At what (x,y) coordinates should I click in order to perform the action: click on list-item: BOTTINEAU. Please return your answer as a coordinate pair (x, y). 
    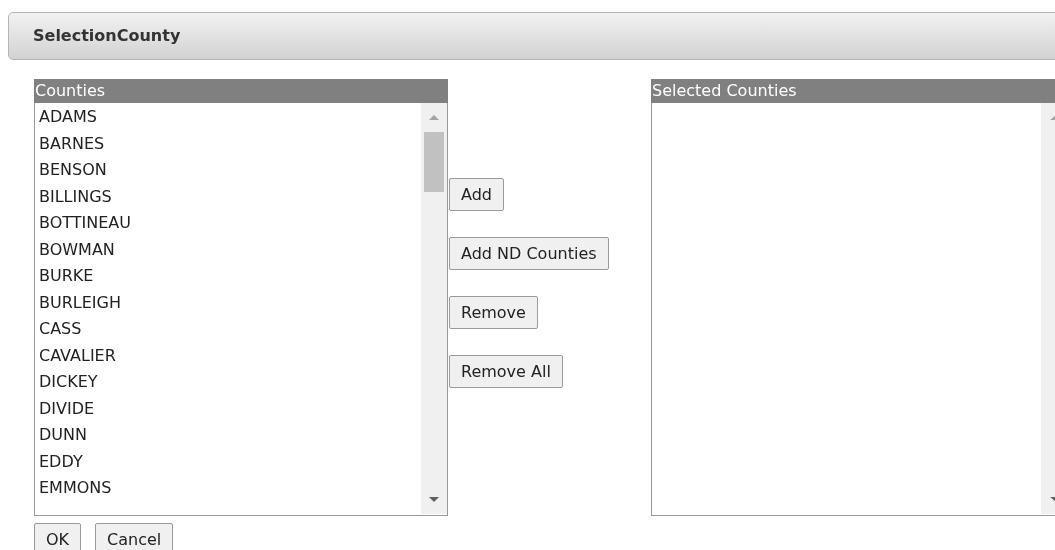
    Looking at the image, I should click on (230, 223).